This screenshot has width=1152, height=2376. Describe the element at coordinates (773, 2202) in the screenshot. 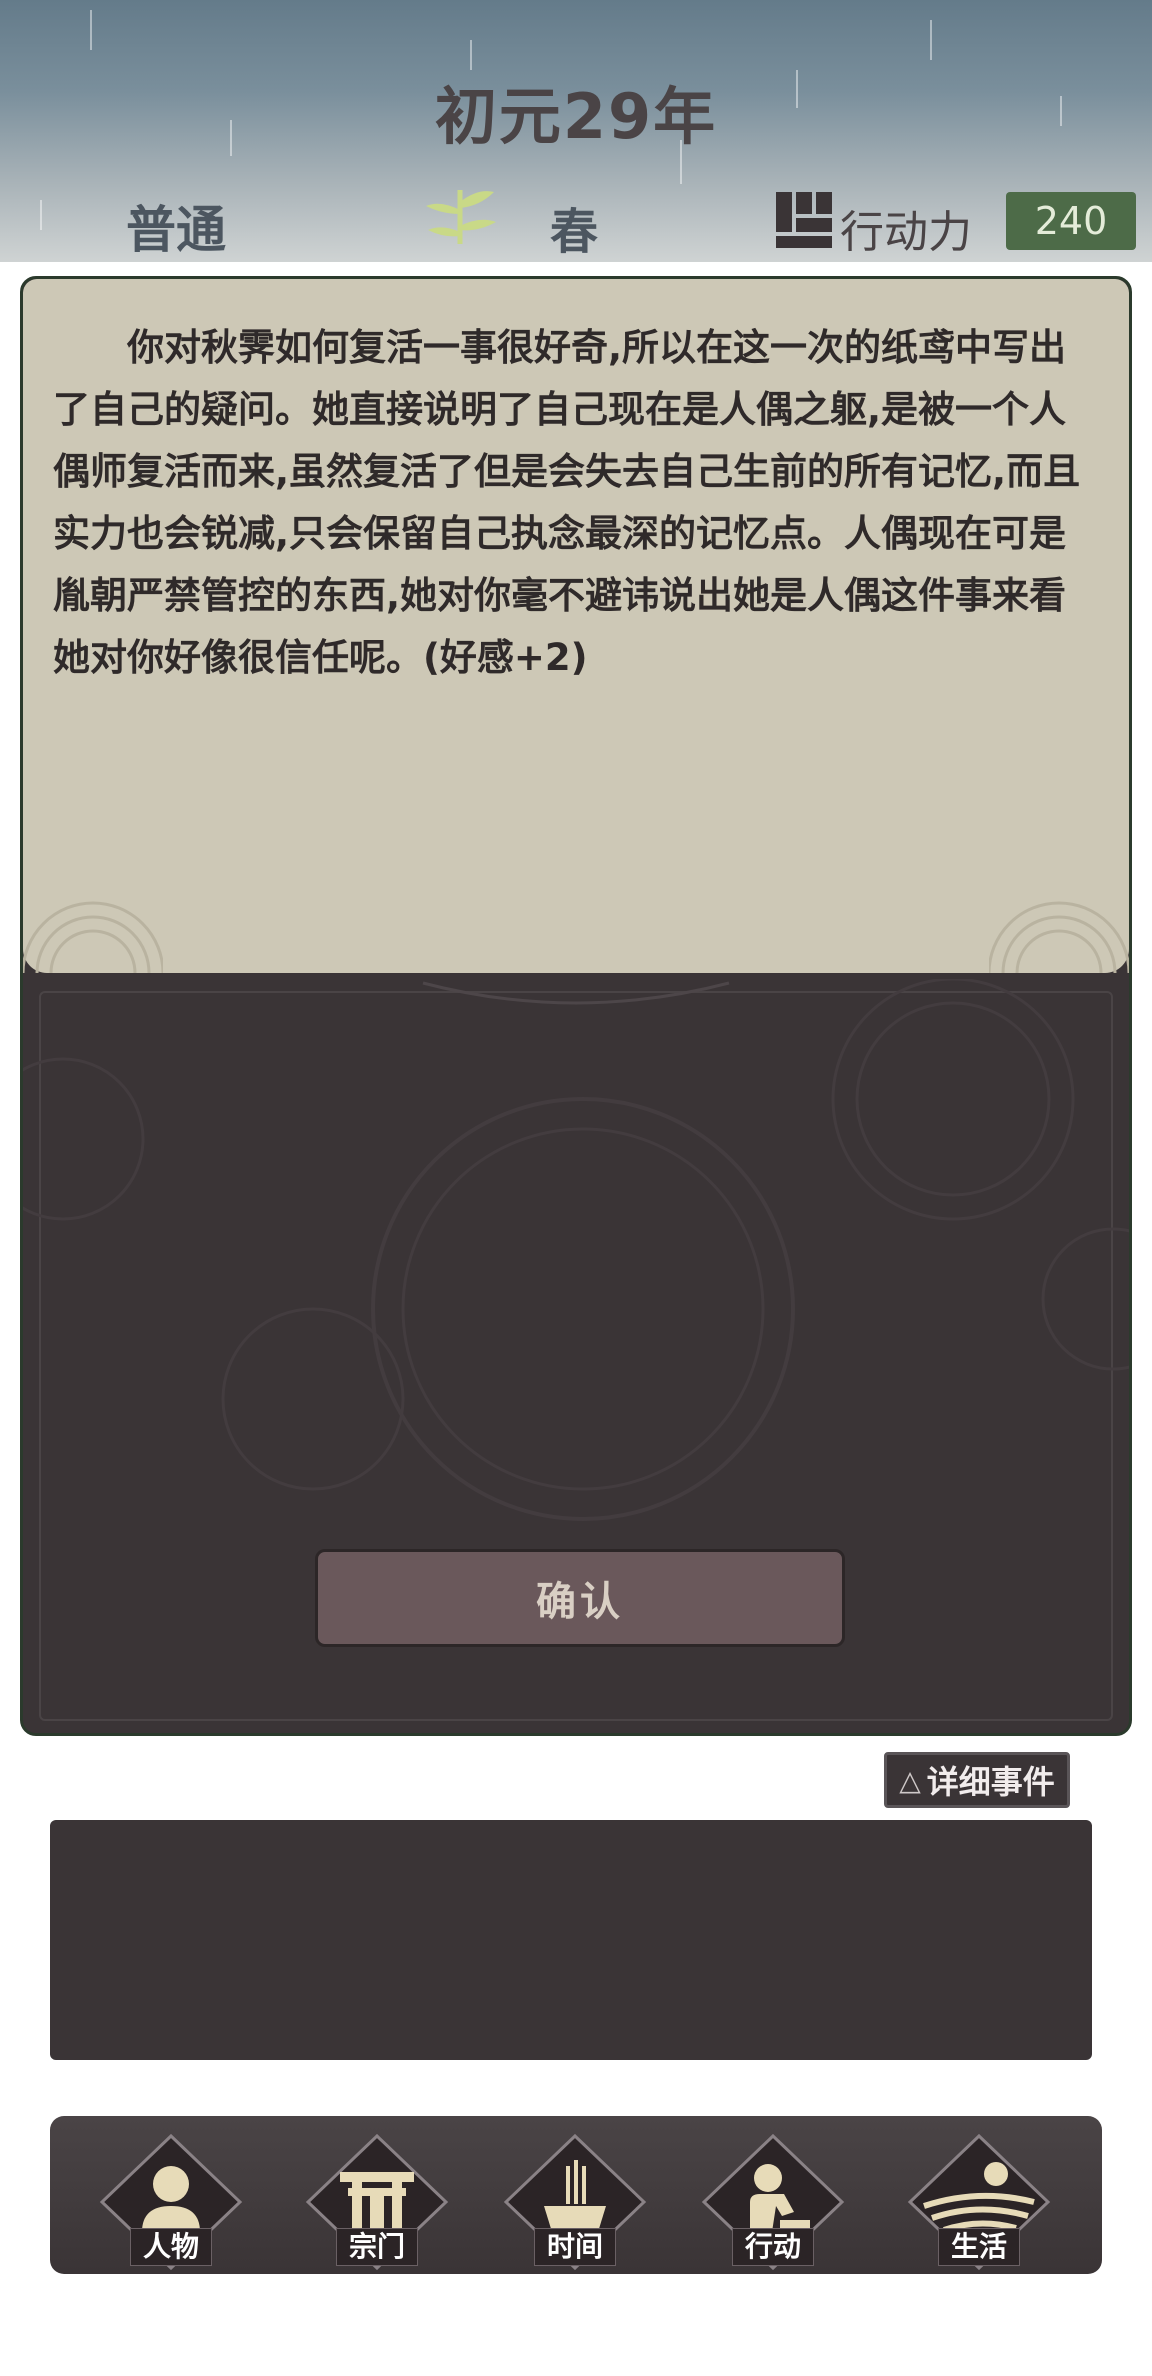

I see `nav-item-action: 行动` at that location.